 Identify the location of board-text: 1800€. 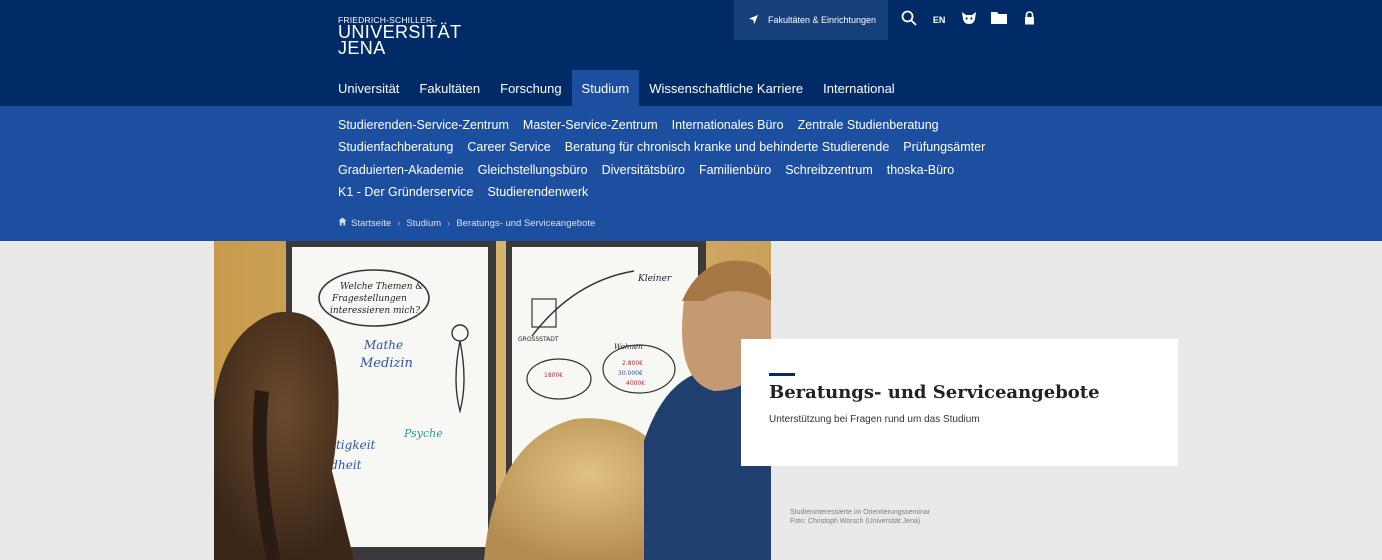
(553, 375).